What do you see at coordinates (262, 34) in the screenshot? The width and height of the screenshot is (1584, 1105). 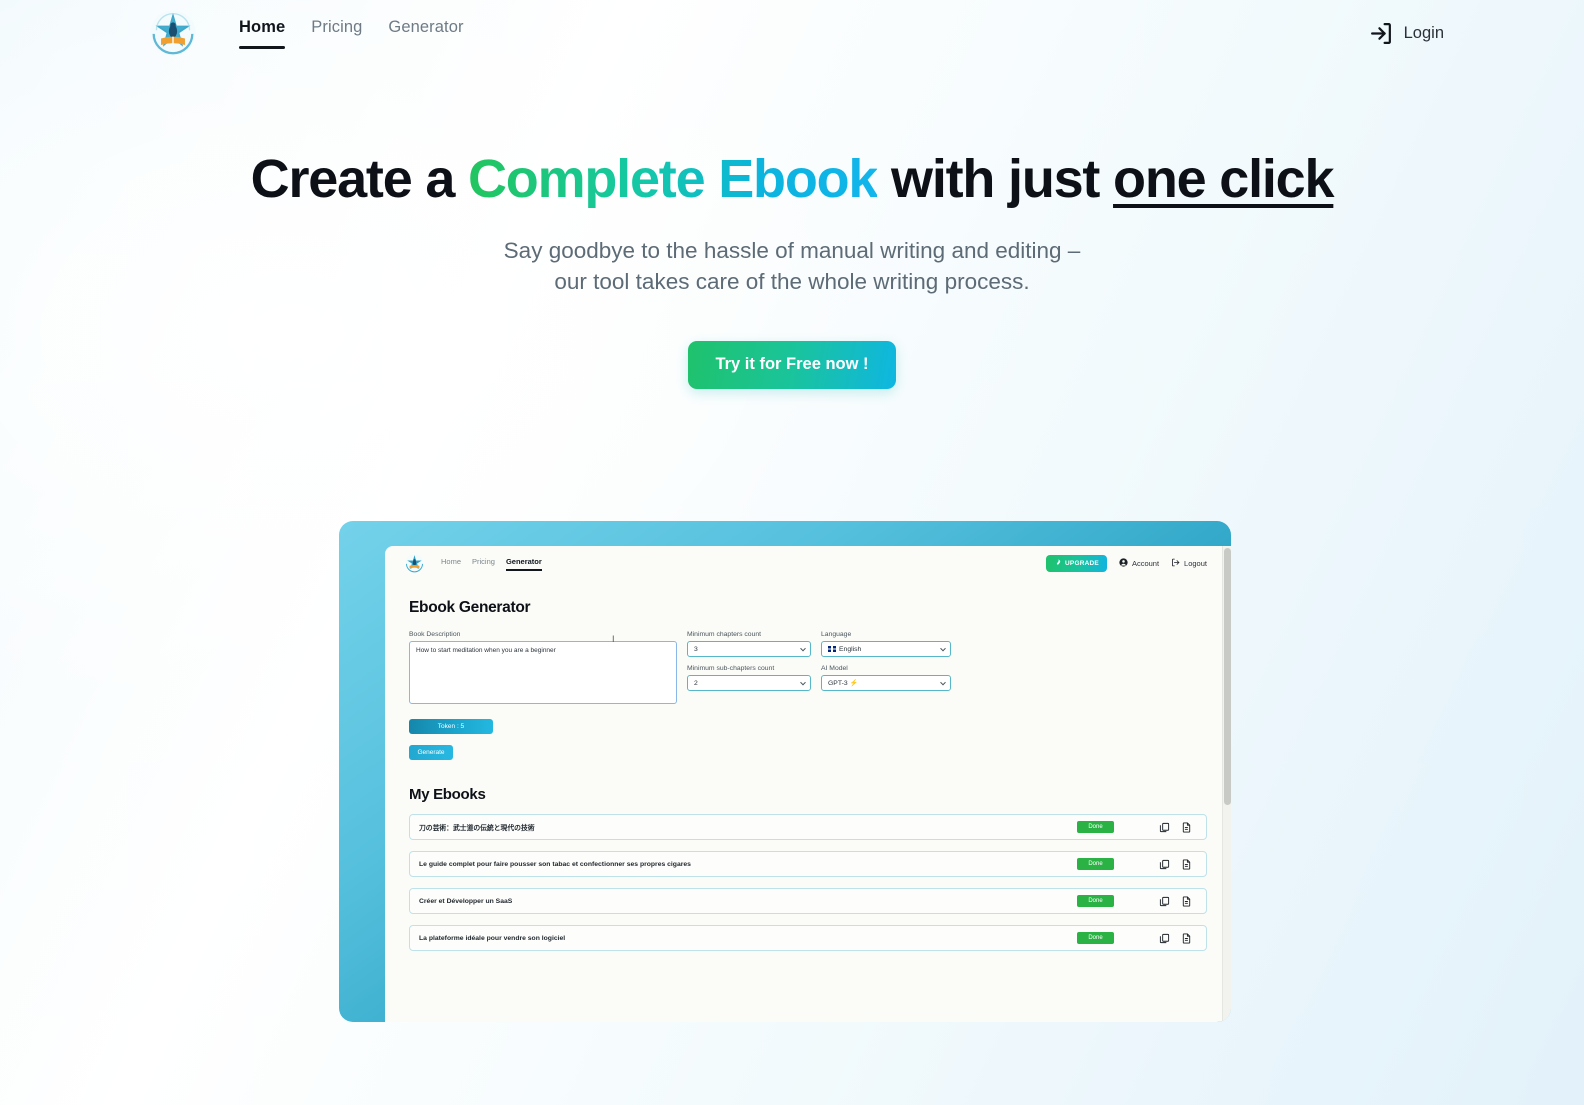 I see `nav-link-home: Home` at bounding box center [262, 34].